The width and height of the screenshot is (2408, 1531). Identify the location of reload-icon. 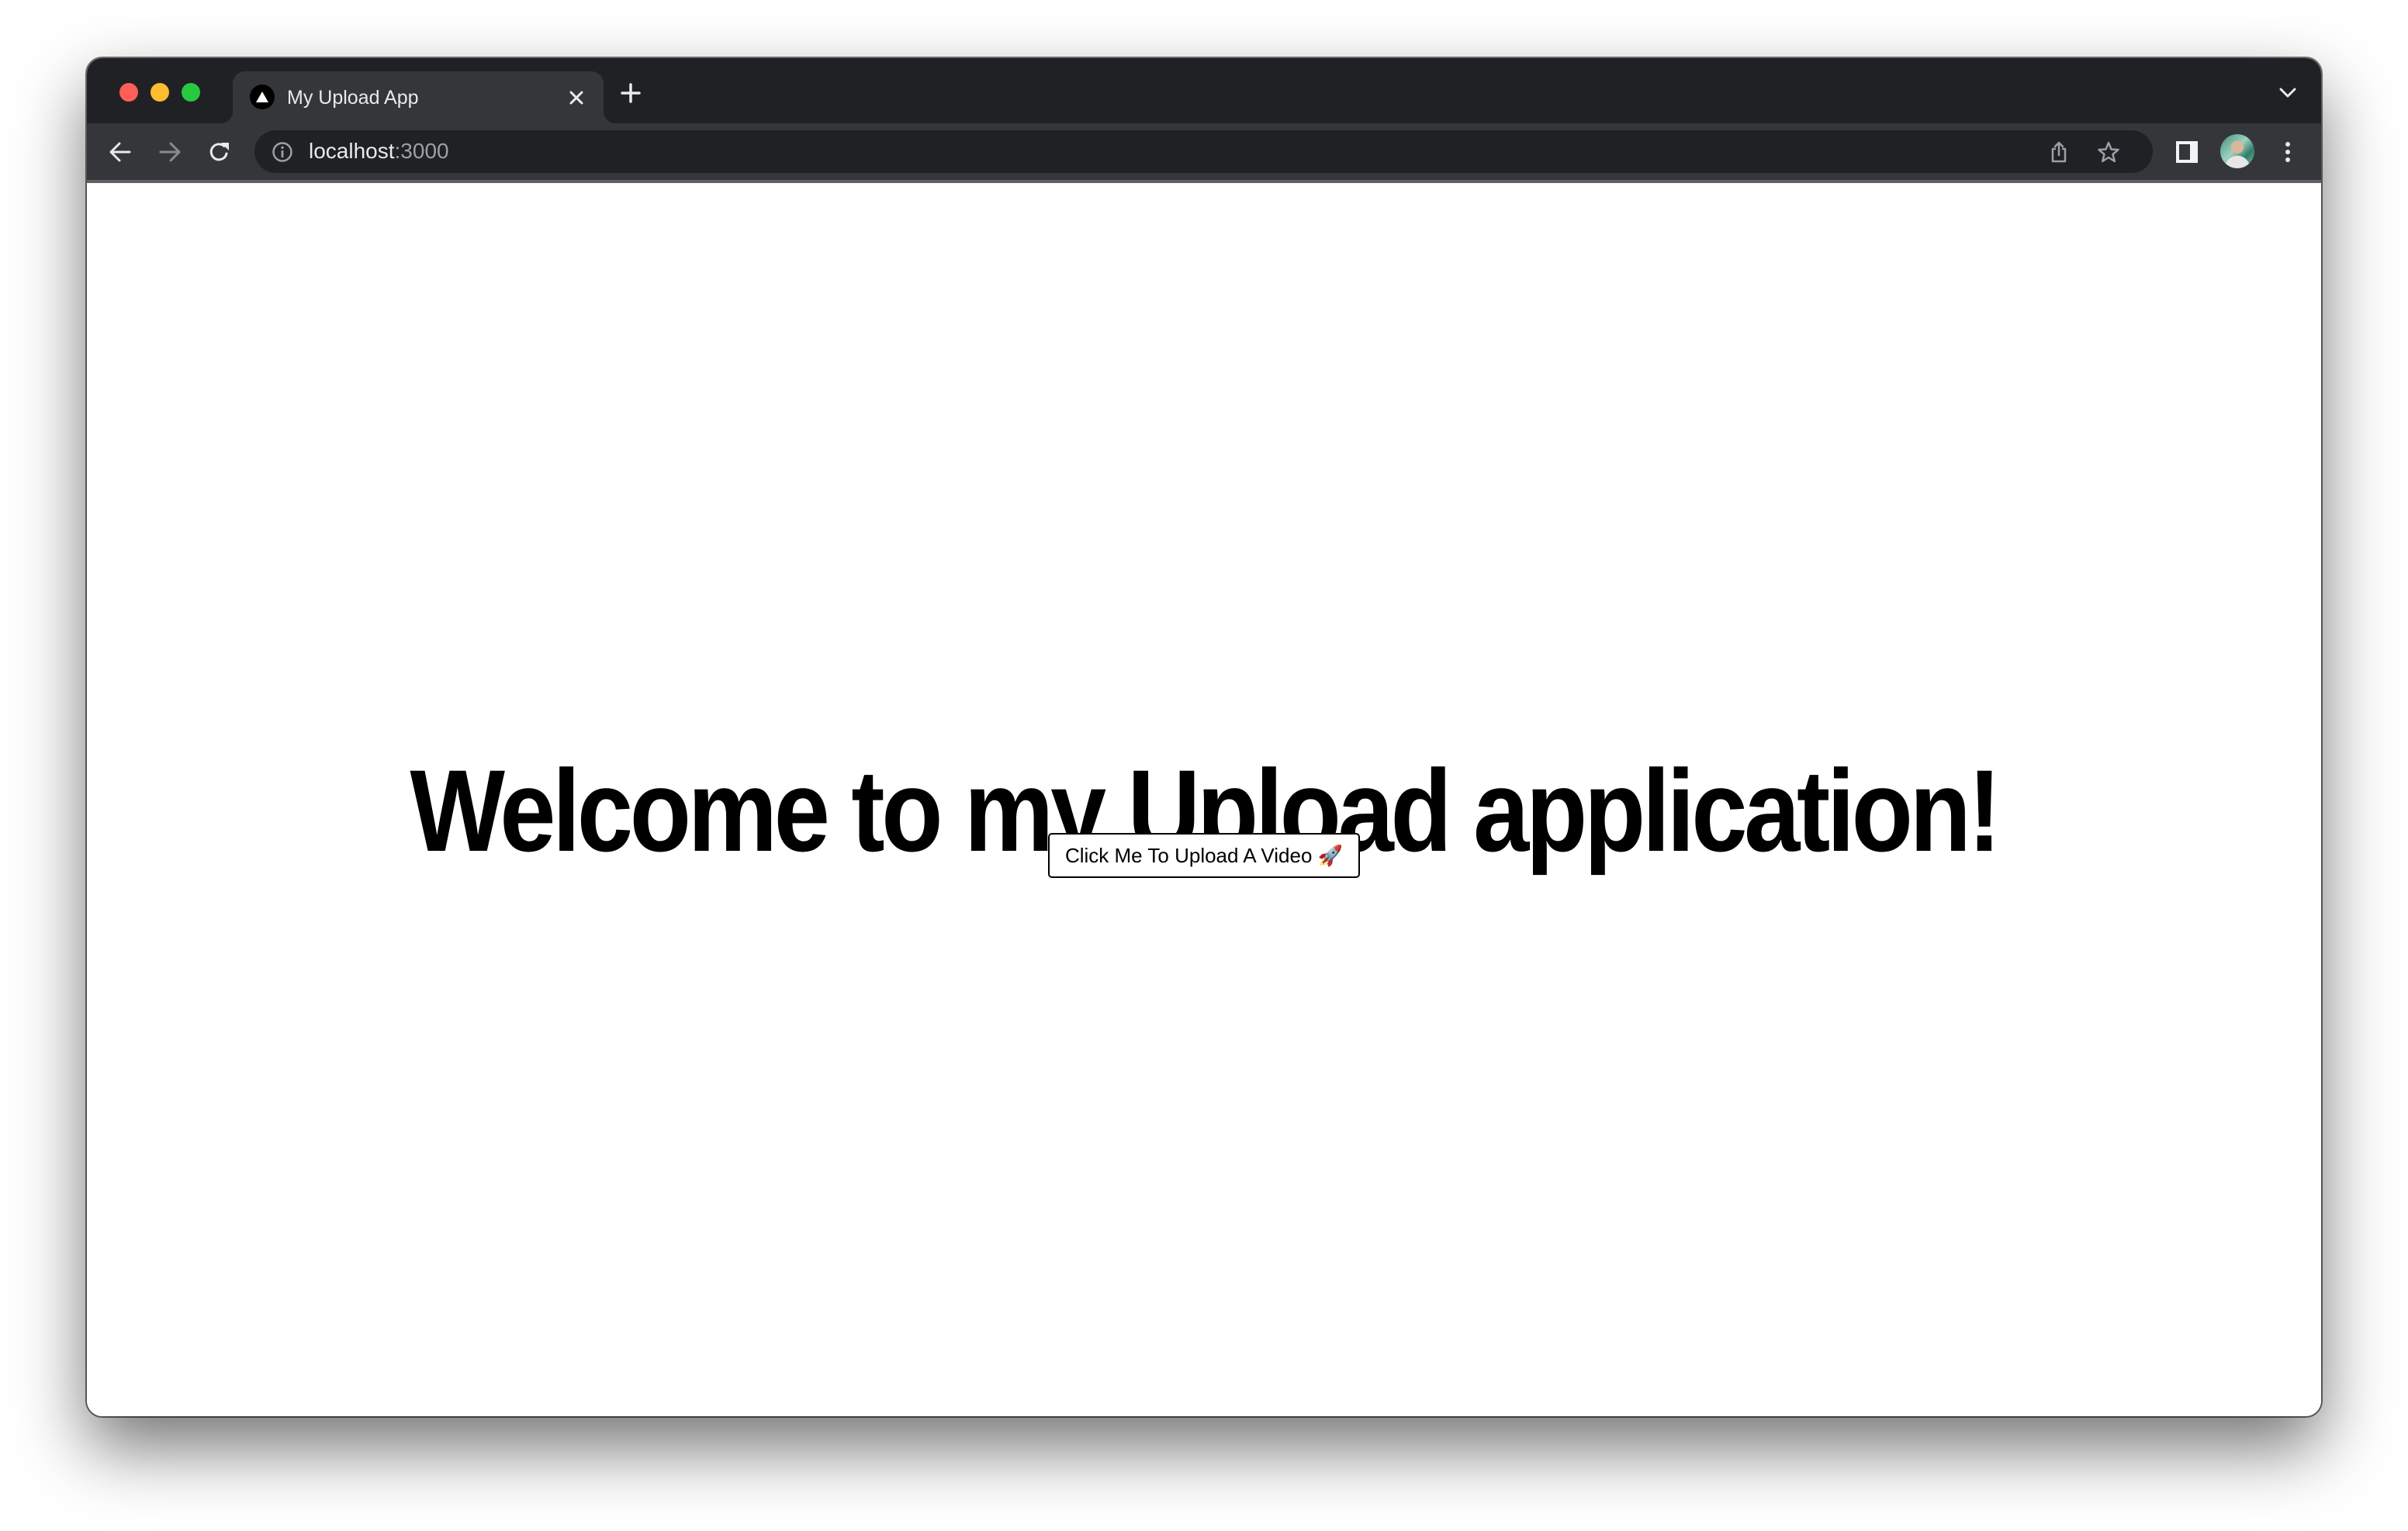
(219, 152).